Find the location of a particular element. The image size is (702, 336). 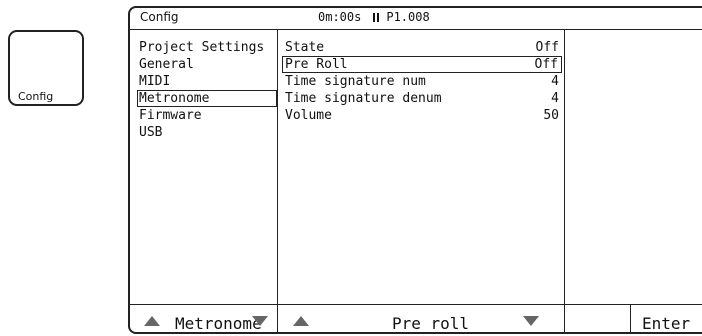

menu-item-midi: MIDI is located at coordinates (207, 81).